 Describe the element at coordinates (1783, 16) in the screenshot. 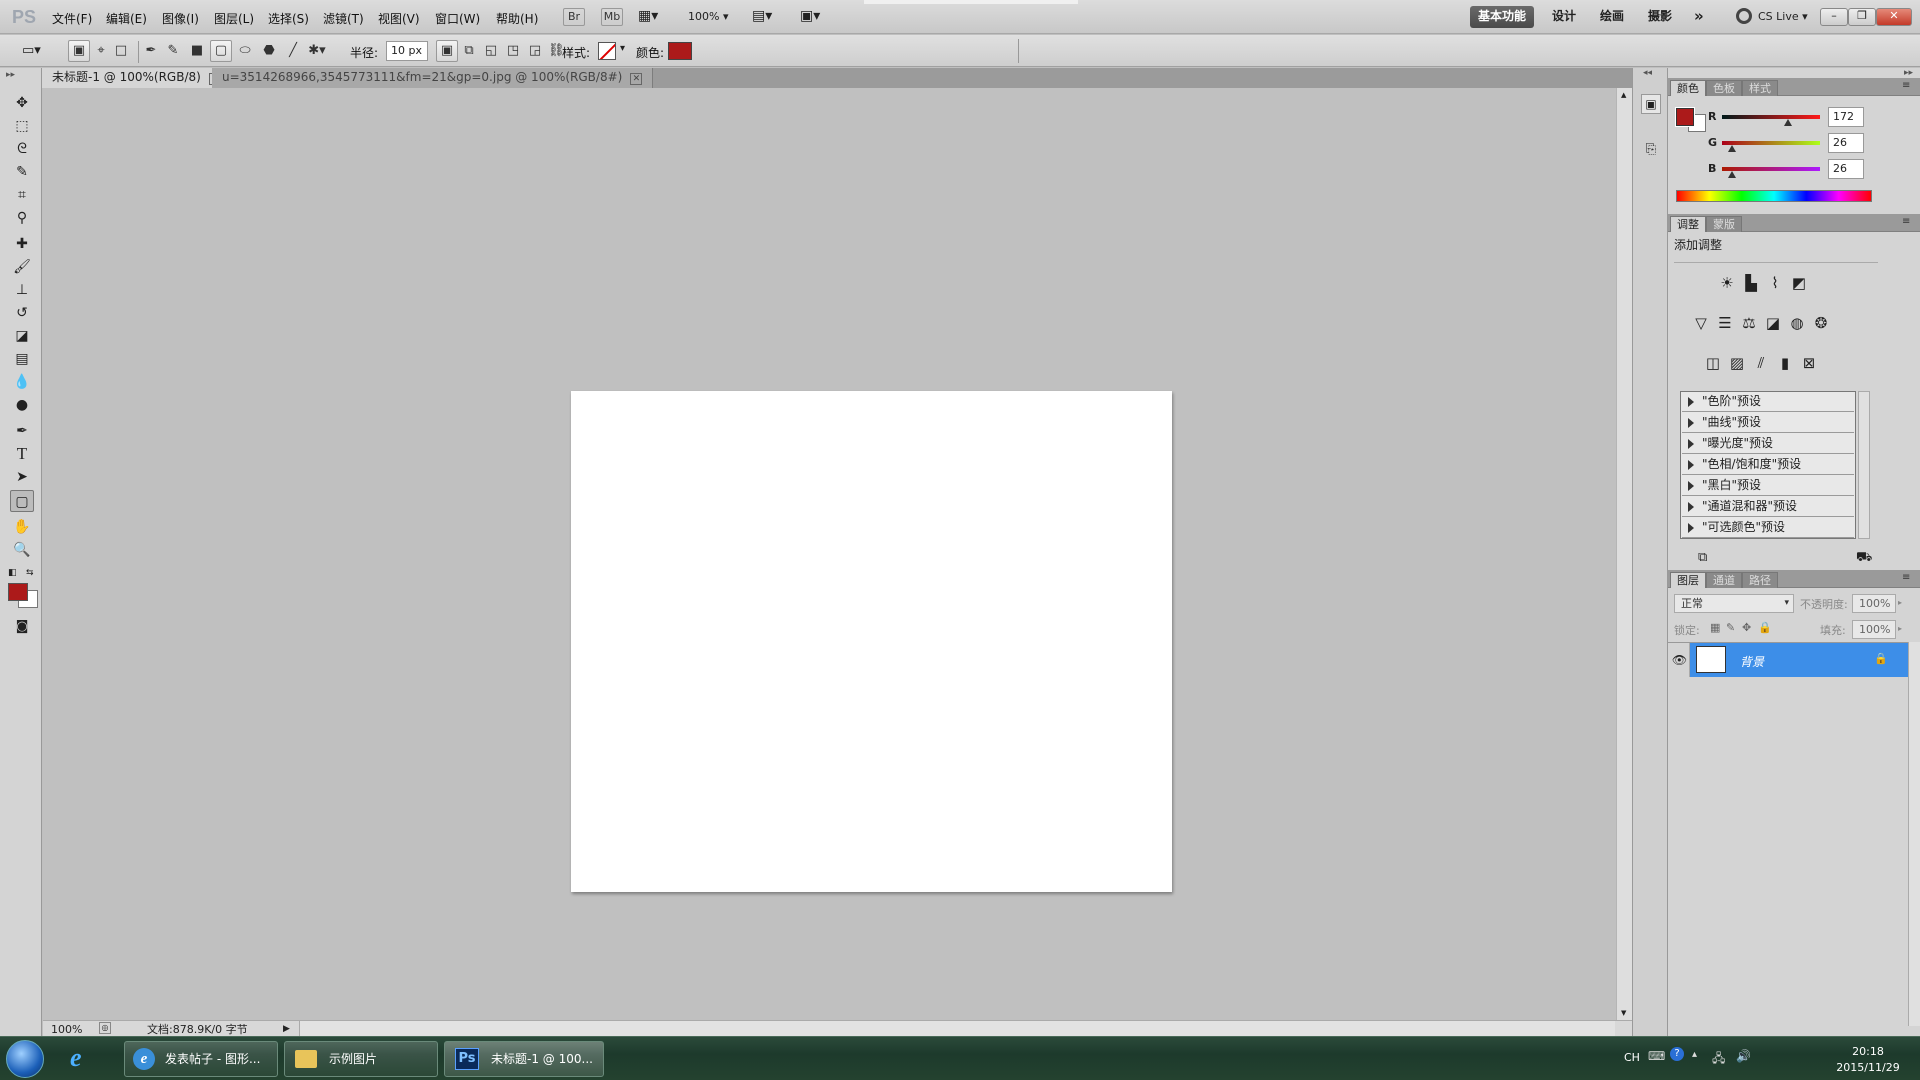

I see `cs-live-button: CS Live ▾` at that location.